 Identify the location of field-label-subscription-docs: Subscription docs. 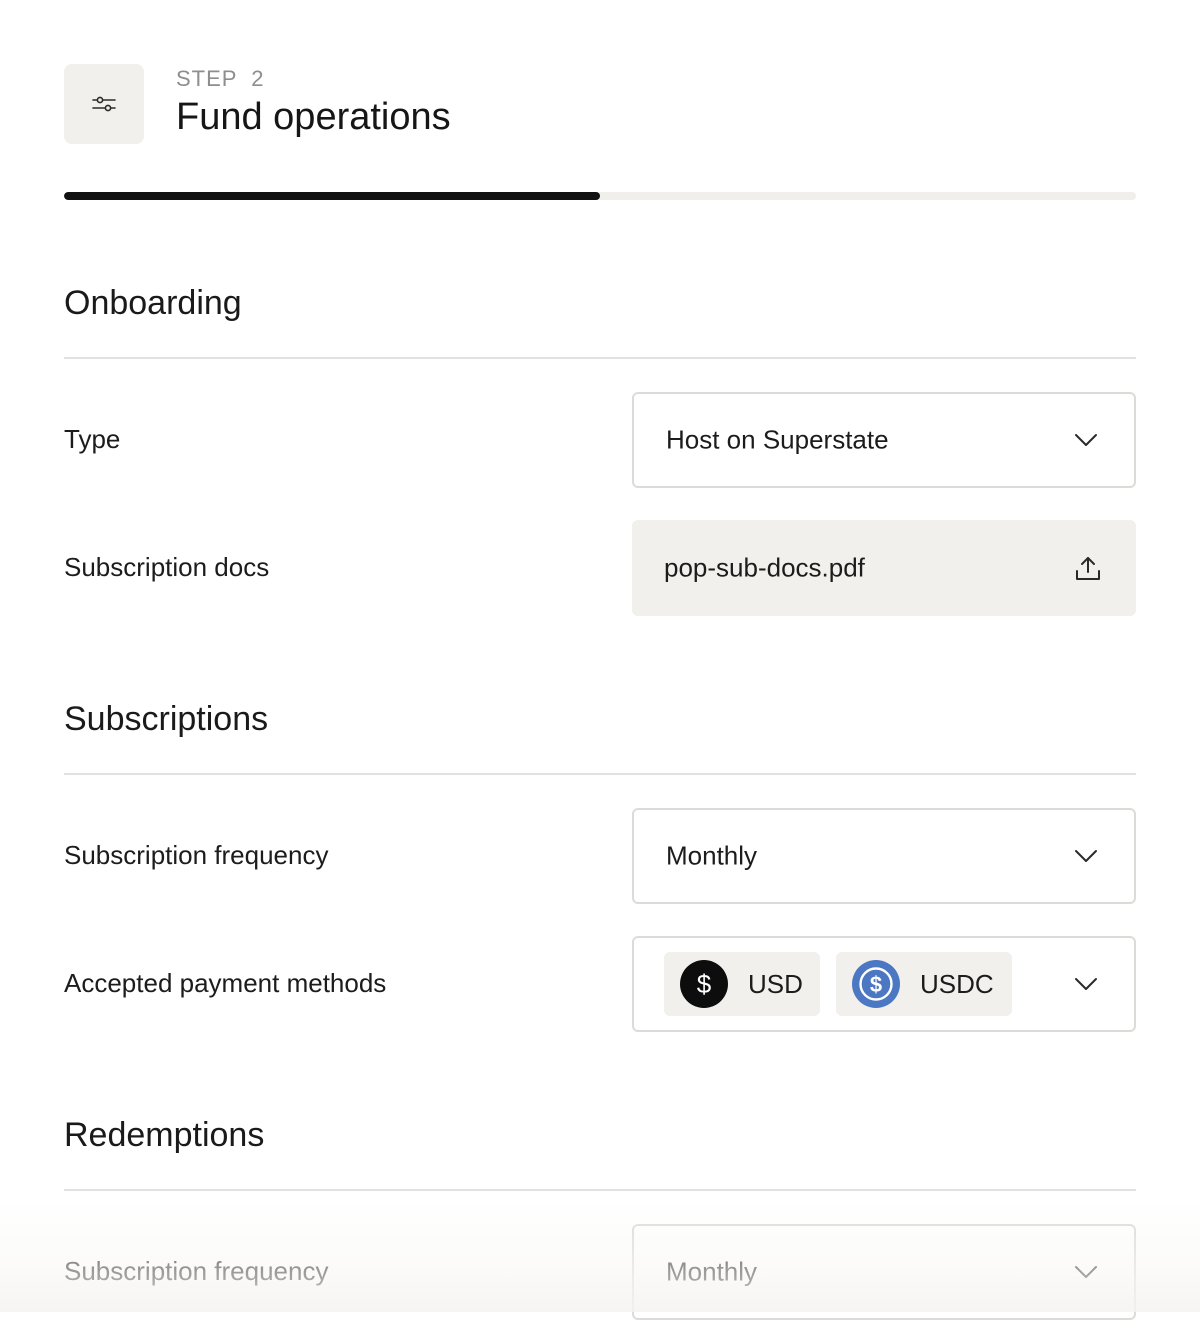
(167, 567).